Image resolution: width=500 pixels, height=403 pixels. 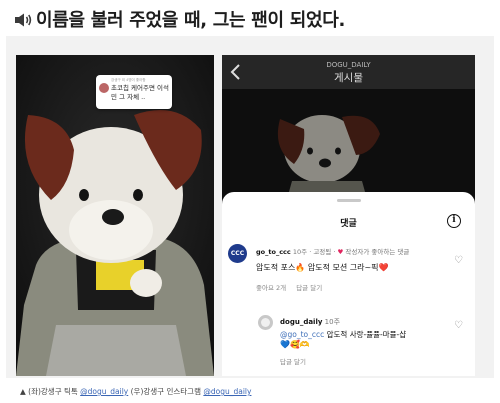 What do you see at coordinates (273, 252) in the screenshot?
I see `comment-username: go_to_ccc` at bounding box center [273, 252].